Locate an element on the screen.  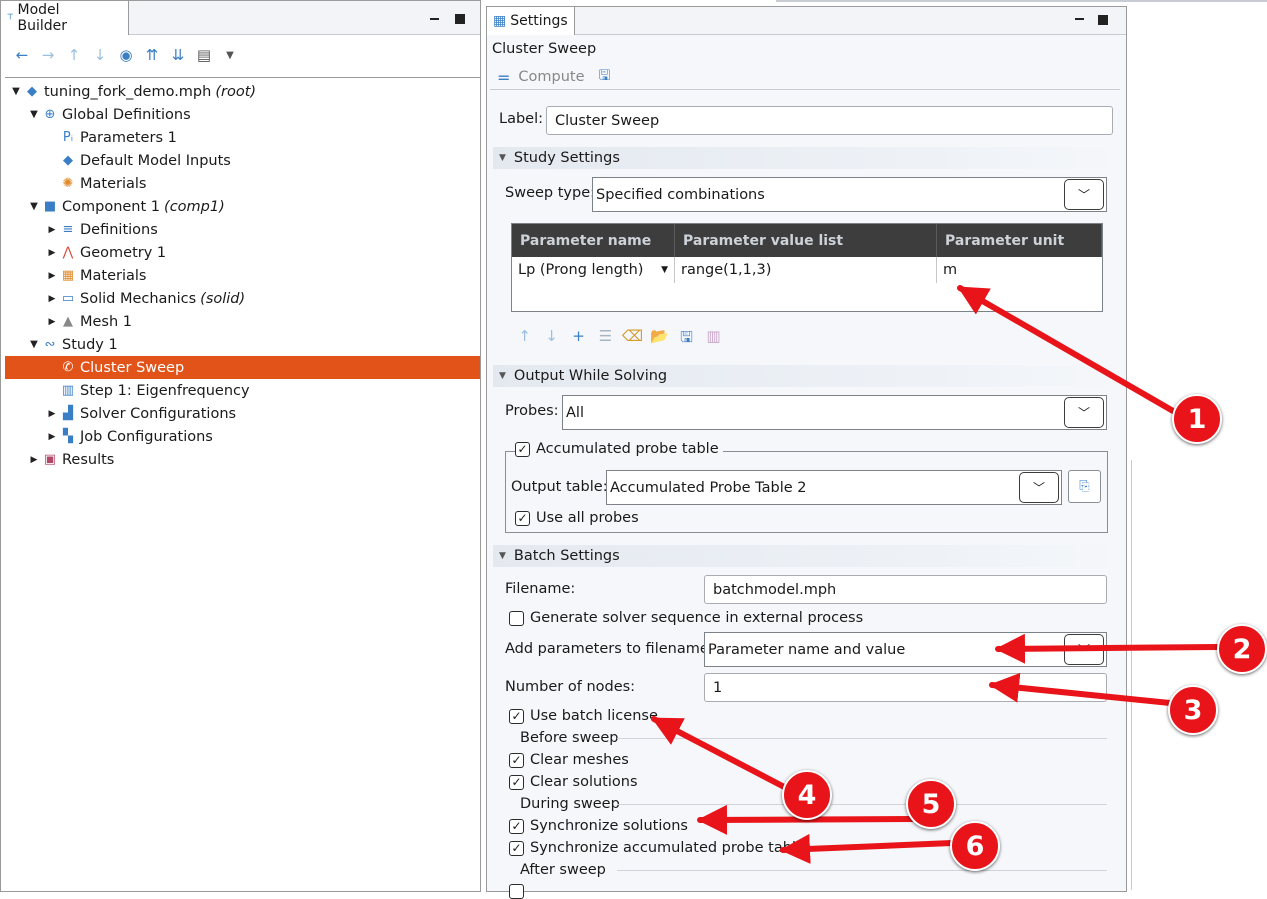
checkbox-checked-icon is located at coordinates (516, 891).